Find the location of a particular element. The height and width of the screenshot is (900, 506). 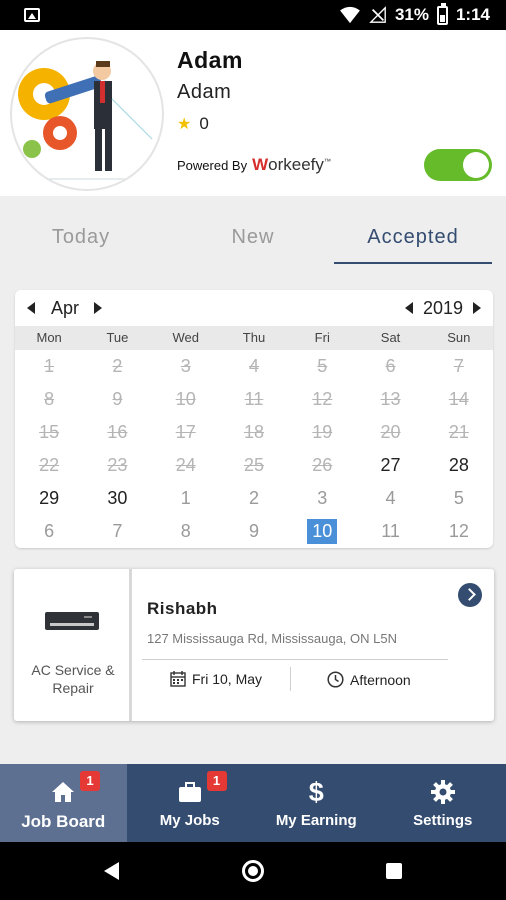

job-date: Fri 10, May is located at coordinates (216, 679).